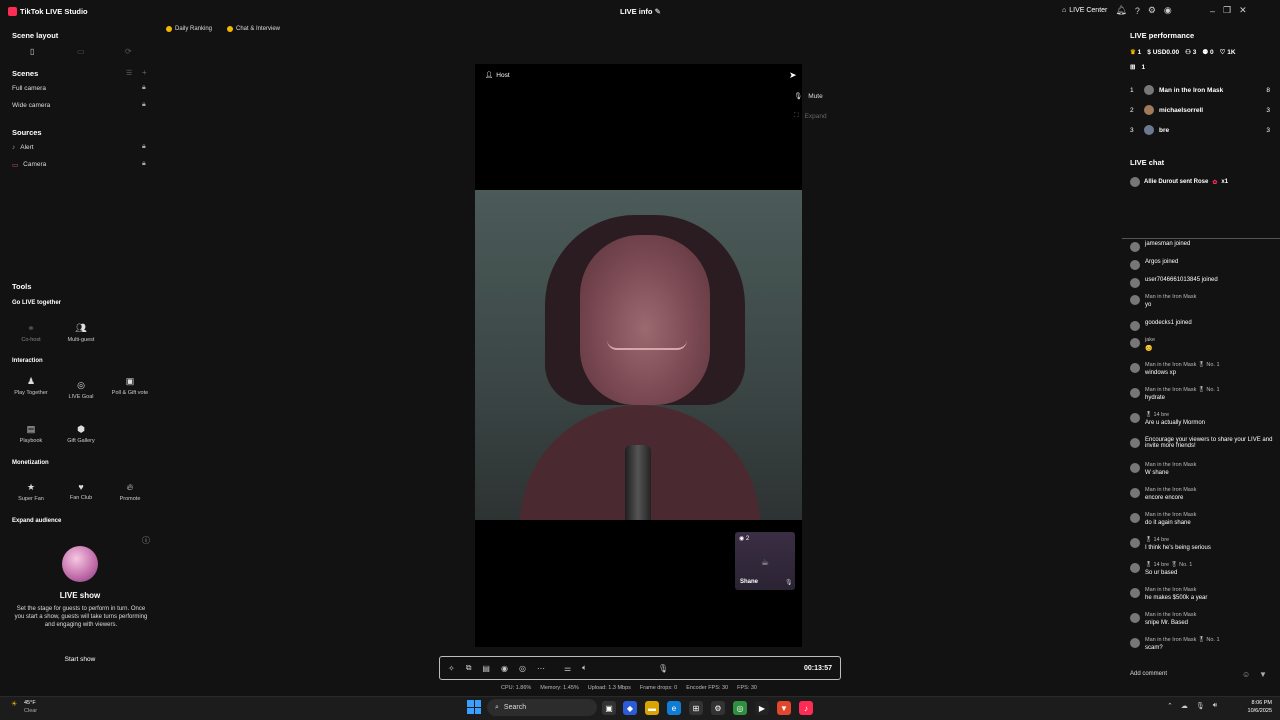  What do you see at coordinates (1227, 10) in the screenshot?
I see `maximize-icon: ❐` at bounding box center [1227, 10].